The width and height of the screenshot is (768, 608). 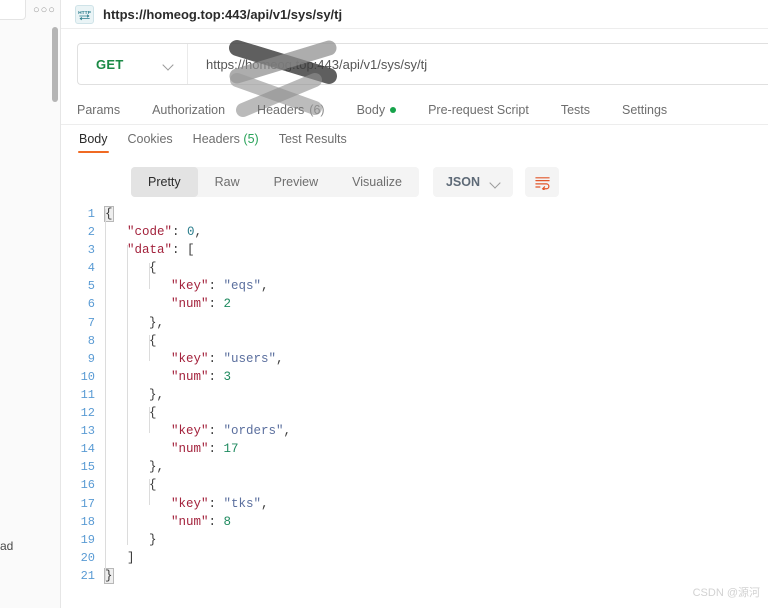 What do you see at coordinates (93, 142) in the screenshot?
I see `response-tab-body: Body` at bounding box center [93, 142].